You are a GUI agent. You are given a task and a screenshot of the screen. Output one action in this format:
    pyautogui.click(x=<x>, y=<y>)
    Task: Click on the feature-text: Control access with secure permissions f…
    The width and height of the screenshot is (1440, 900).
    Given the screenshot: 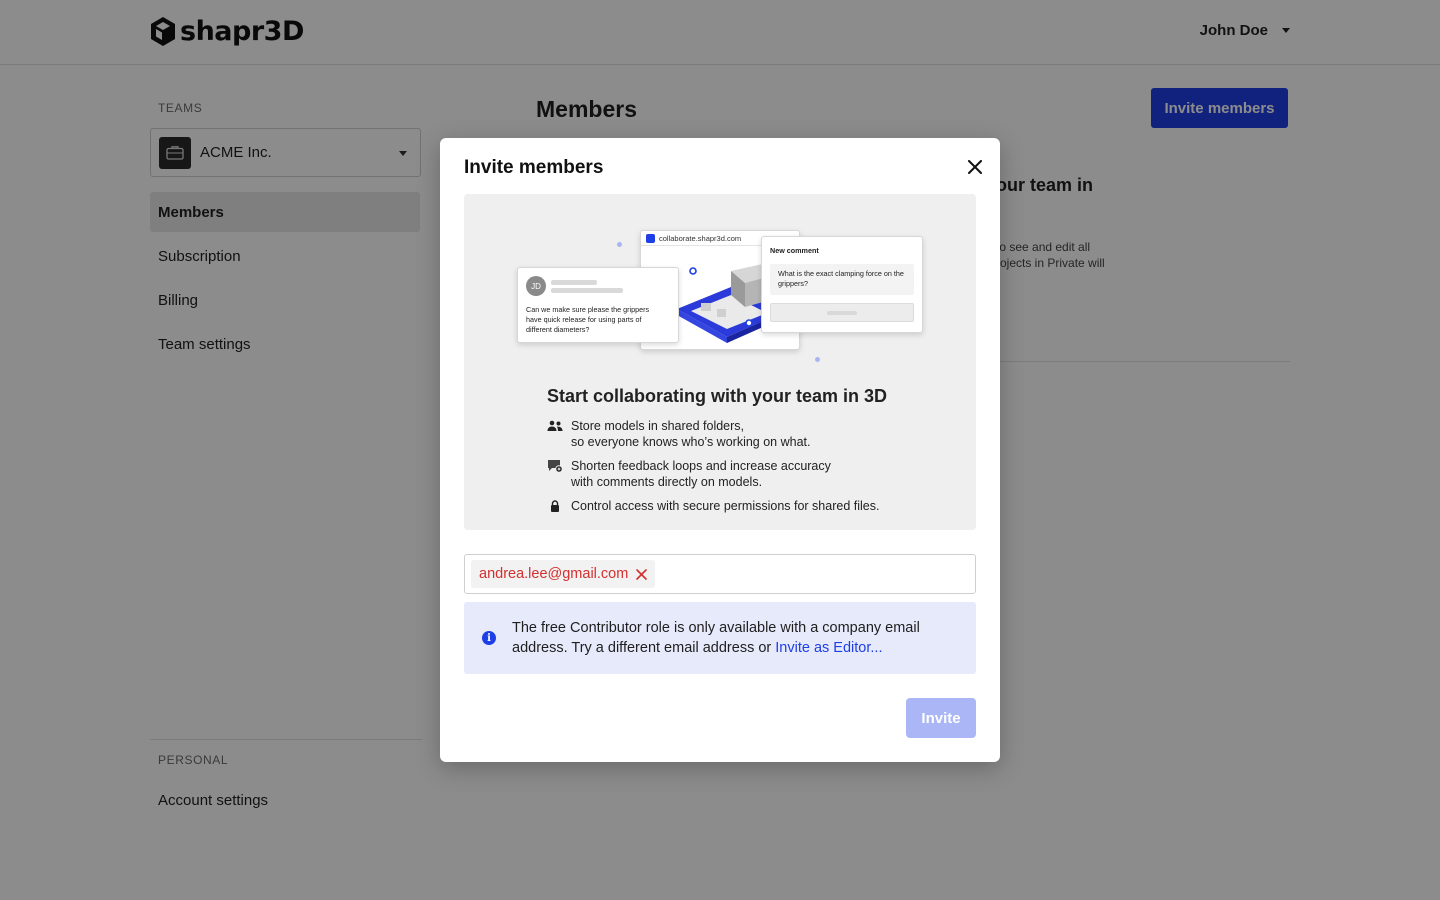 What is the action you would take?
    pyautogui.click(x=725, y=506)
    